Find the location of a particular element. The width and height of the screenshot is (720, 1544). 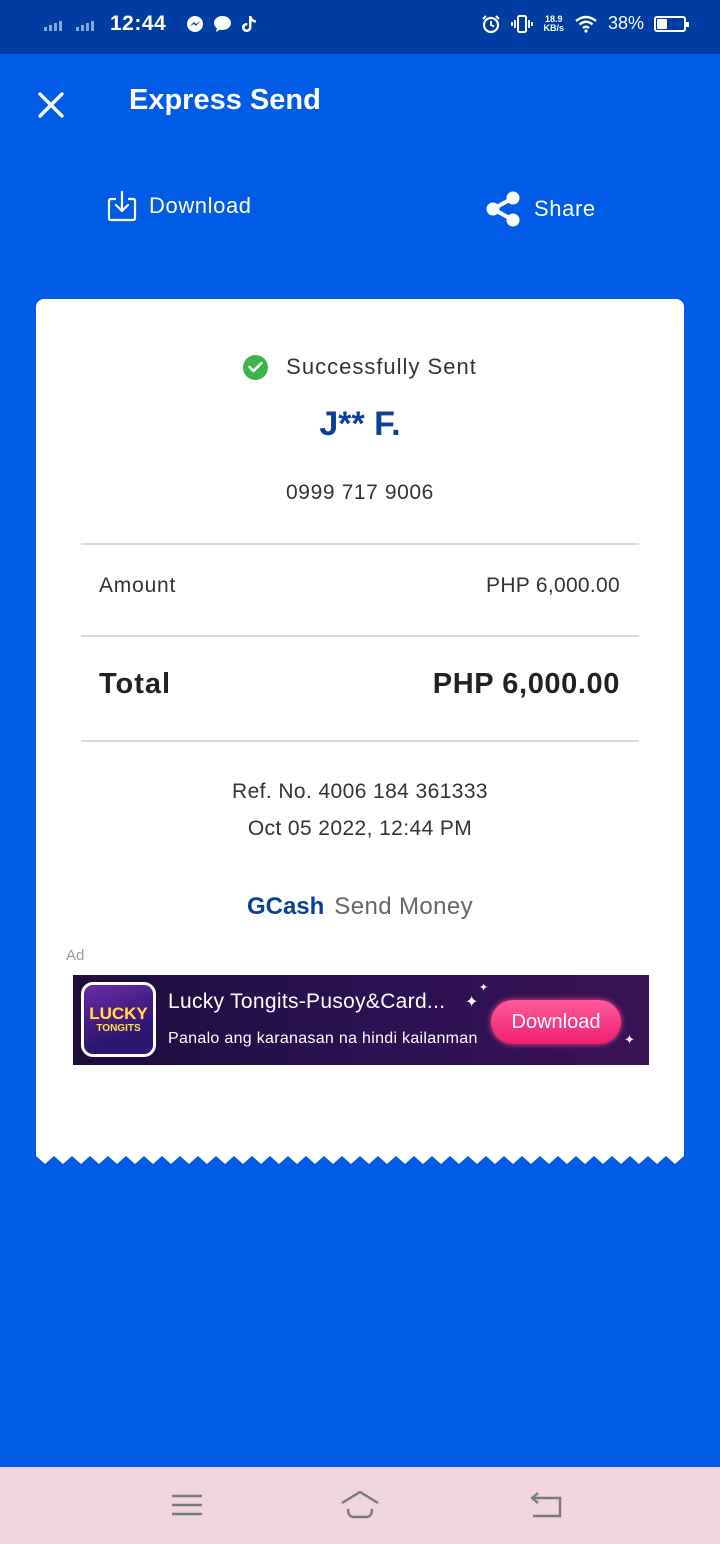

share-icon is located at coordinates (503, 209).